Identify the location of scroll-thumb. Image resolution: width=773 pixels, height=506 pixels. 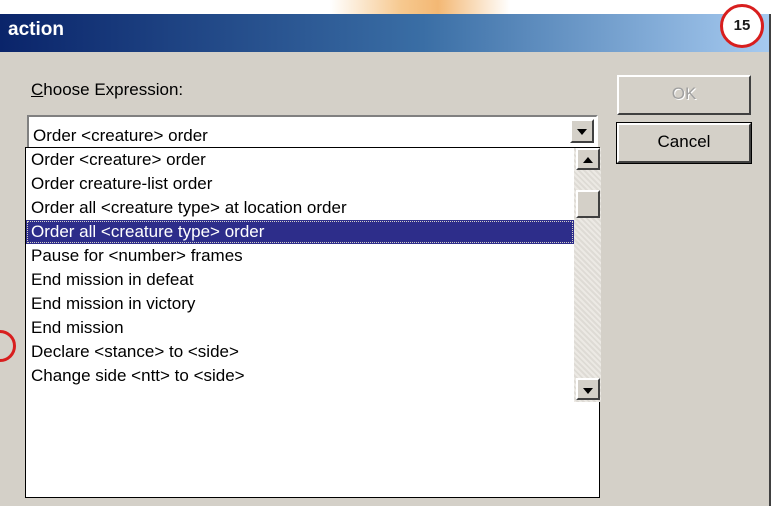
(588, 204).